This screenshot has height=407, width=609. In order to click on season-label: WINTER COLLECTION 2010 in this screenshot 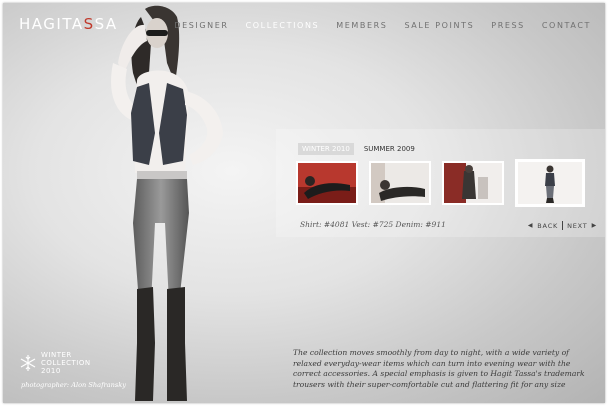, I will do `click(66, 363)`.